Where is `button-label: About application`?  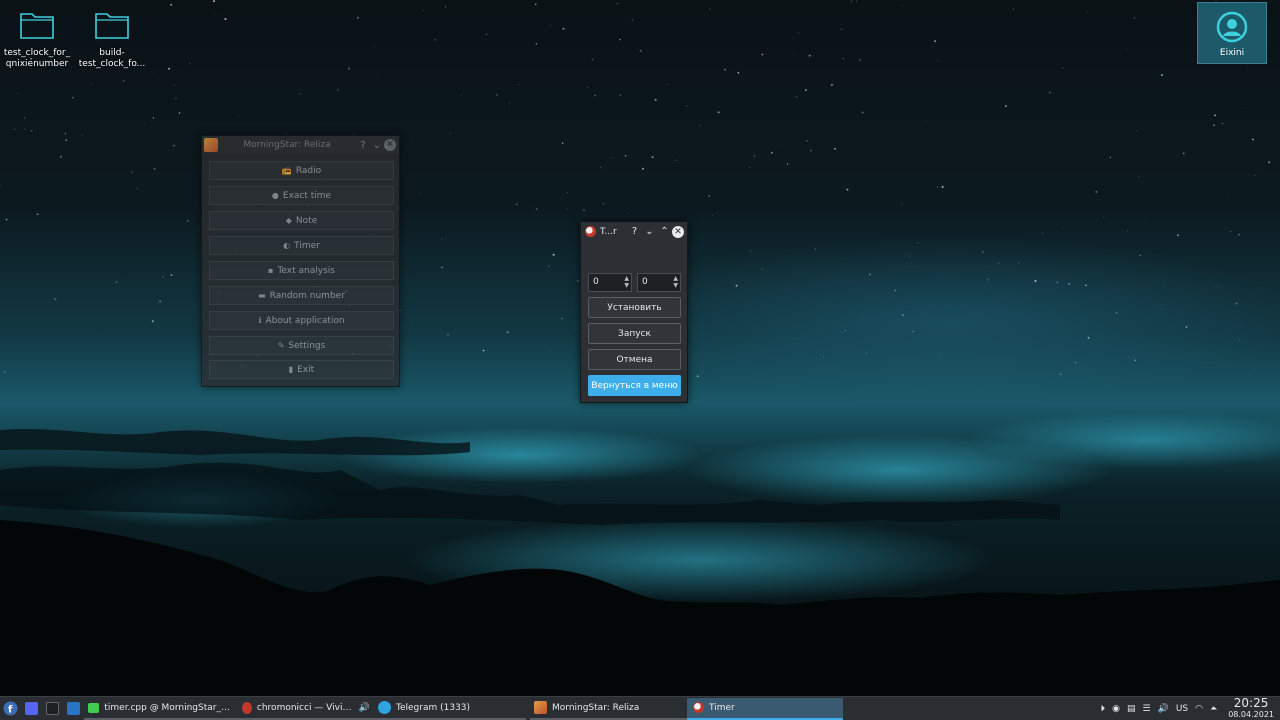 button-label: About application is located at coordinates (305, 320).